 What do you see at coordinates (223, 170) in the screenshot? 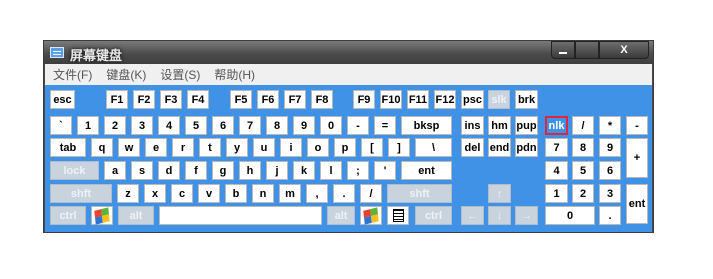
I see `key-g: g` at bounding box center [223, 170].